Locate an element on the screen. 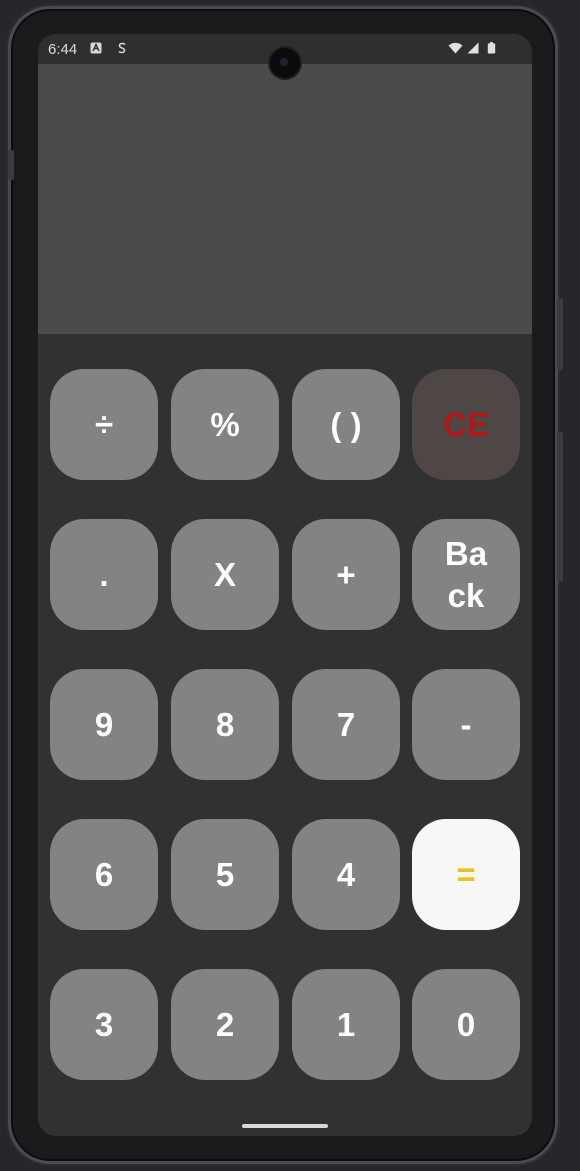  add-button: + is located at coordinates (346, 574).